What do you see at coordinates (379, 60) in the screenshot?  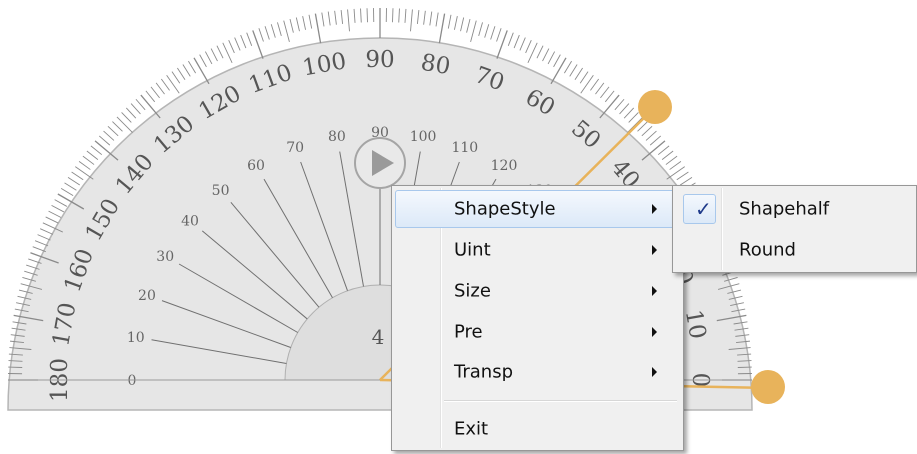 I see `outer-scale-label: 90` at bounding box center [379, 60].